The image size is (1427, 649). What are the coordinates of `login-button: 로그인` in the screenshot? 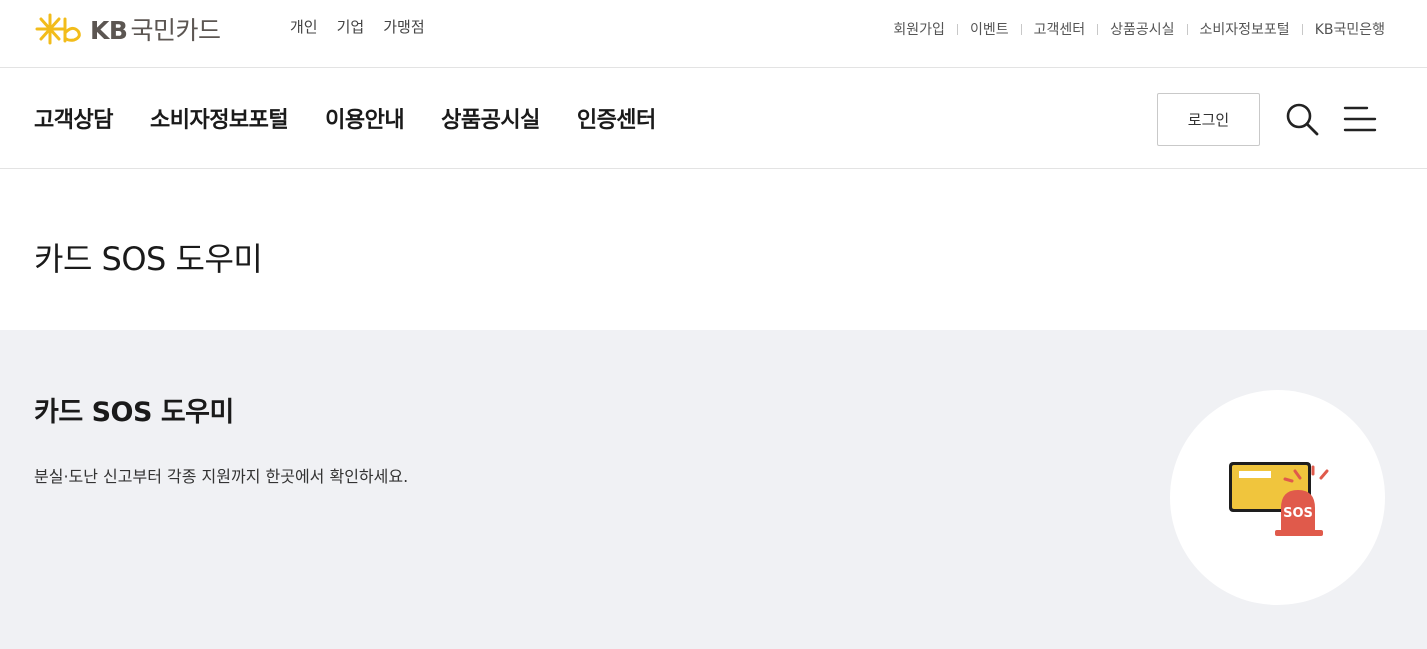 It's located at (1208, 119).